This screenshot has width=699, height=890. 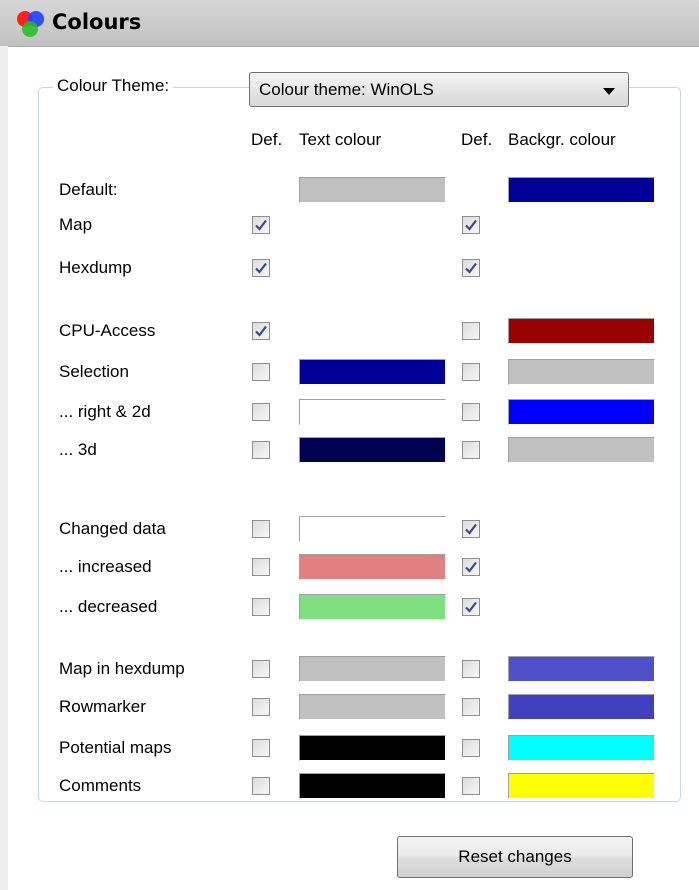 I want to click on colour-theme-label: Colour Theme:, so click(x=113, y=86).